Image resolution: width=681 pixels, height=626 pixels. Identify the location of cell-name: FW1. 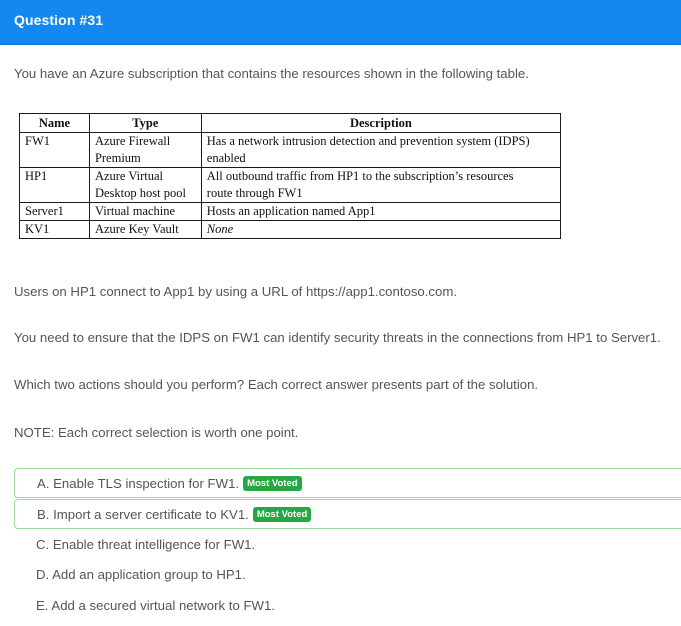
(54, 150).